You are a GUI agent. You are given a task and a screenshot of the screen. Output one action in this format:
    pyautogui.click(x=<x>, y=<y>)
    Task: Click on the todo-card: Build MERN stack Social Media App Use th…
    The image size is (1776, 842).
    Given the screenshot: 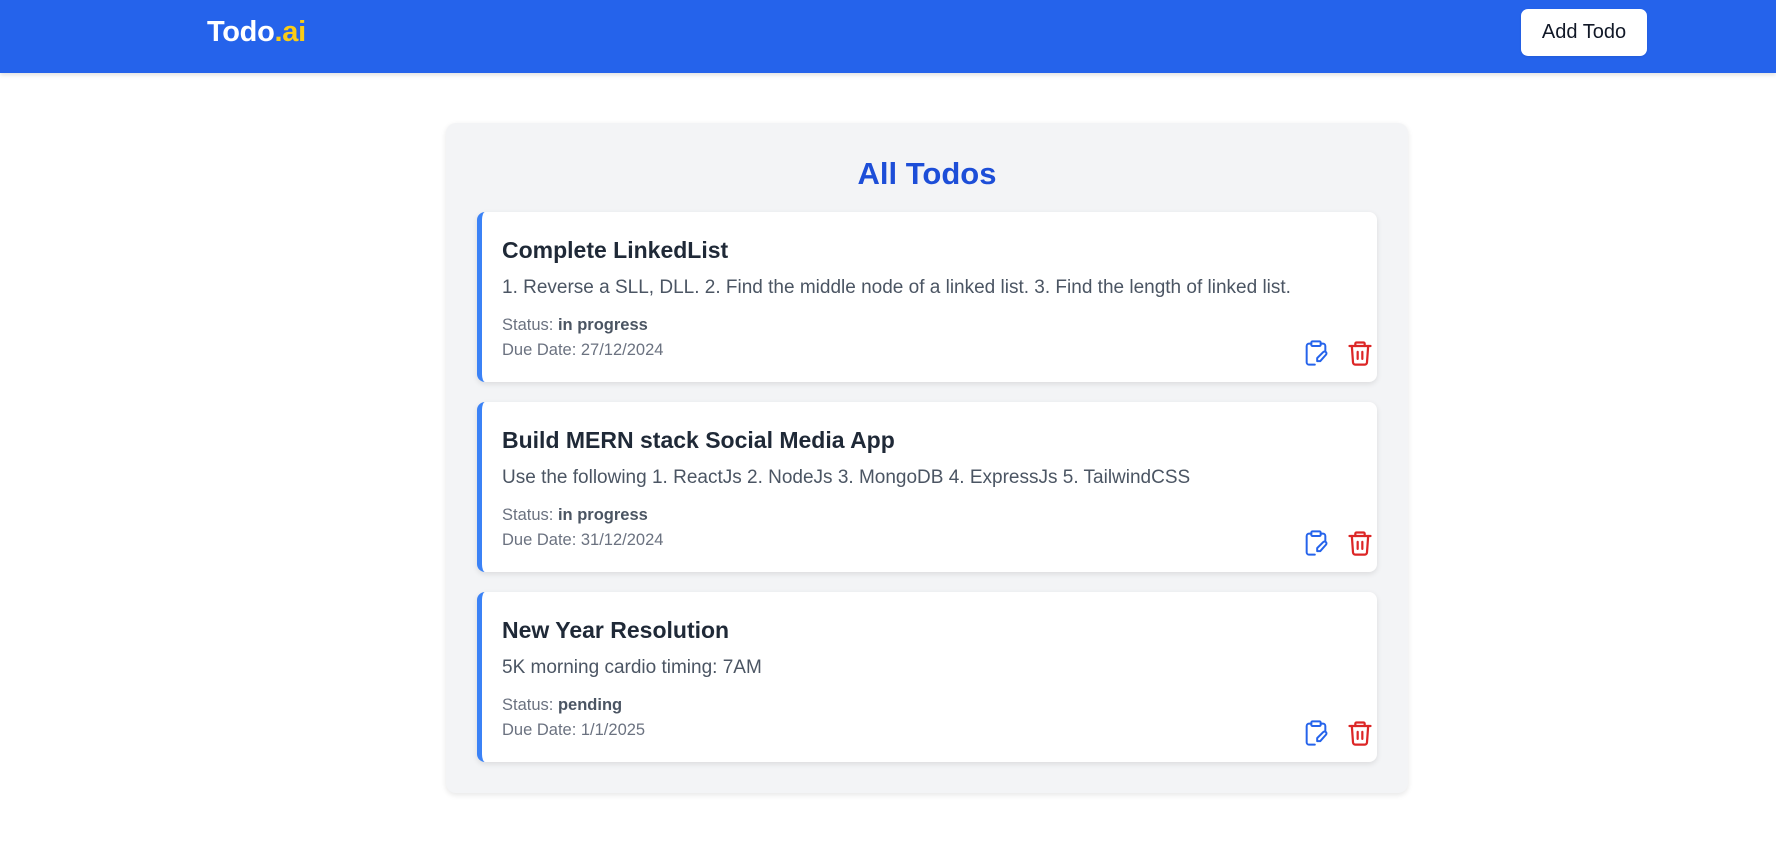 What is the action you would take?
    pyautogui.click(x=927, y=487)
    